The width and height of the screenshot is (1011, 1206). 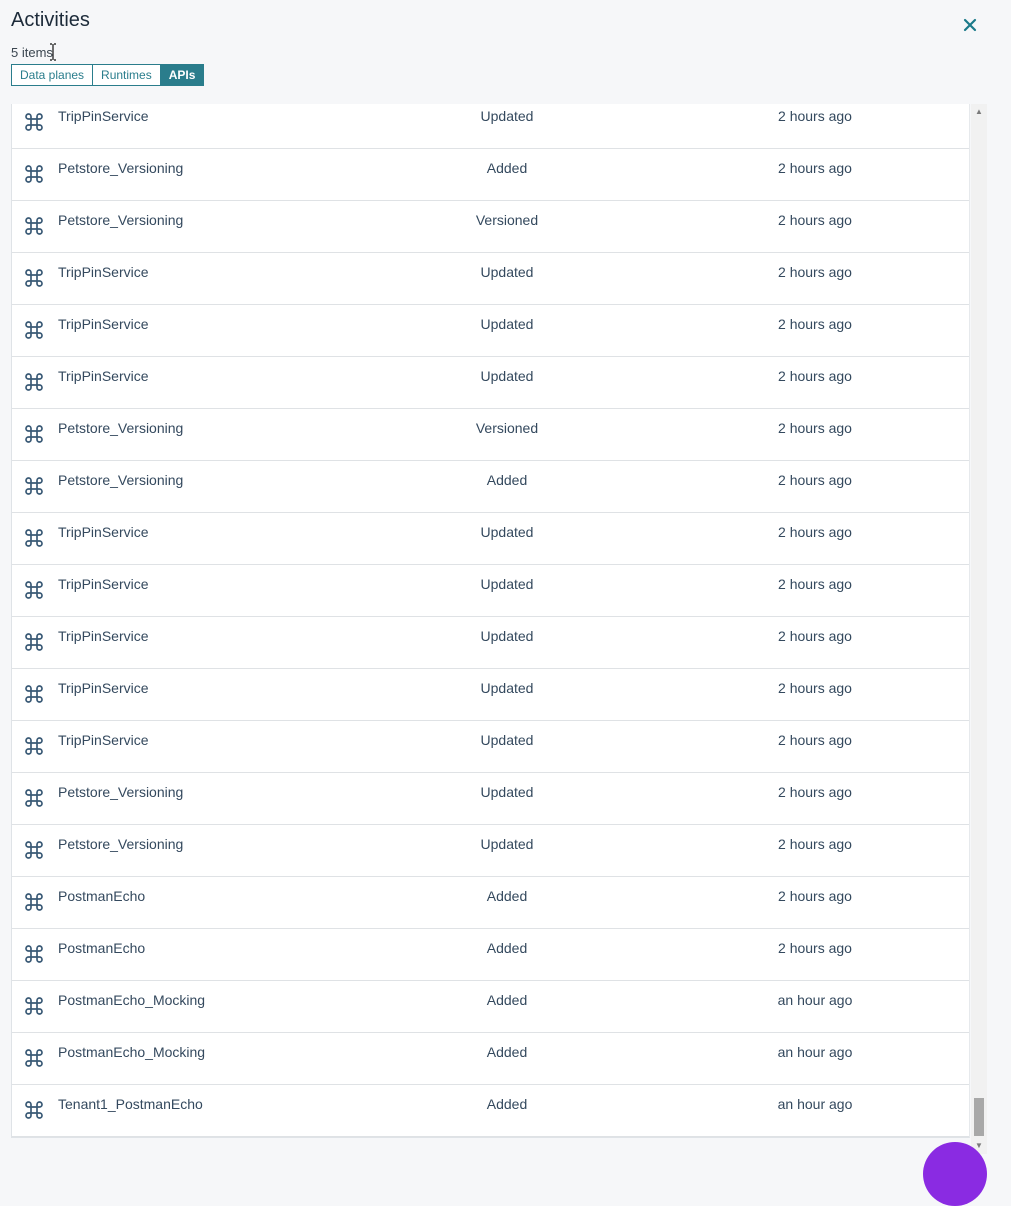 I want to click on activity-filter-tabs: Data planes Runtimes APIs, so click(x=108, y=75).